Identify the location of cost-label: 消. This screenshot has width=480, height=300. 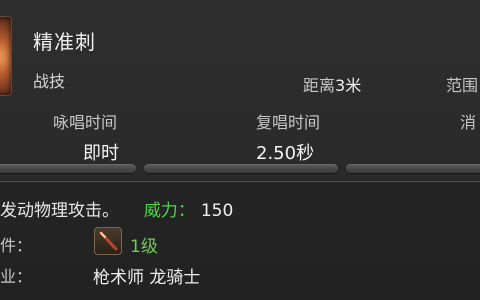
(468, 122).